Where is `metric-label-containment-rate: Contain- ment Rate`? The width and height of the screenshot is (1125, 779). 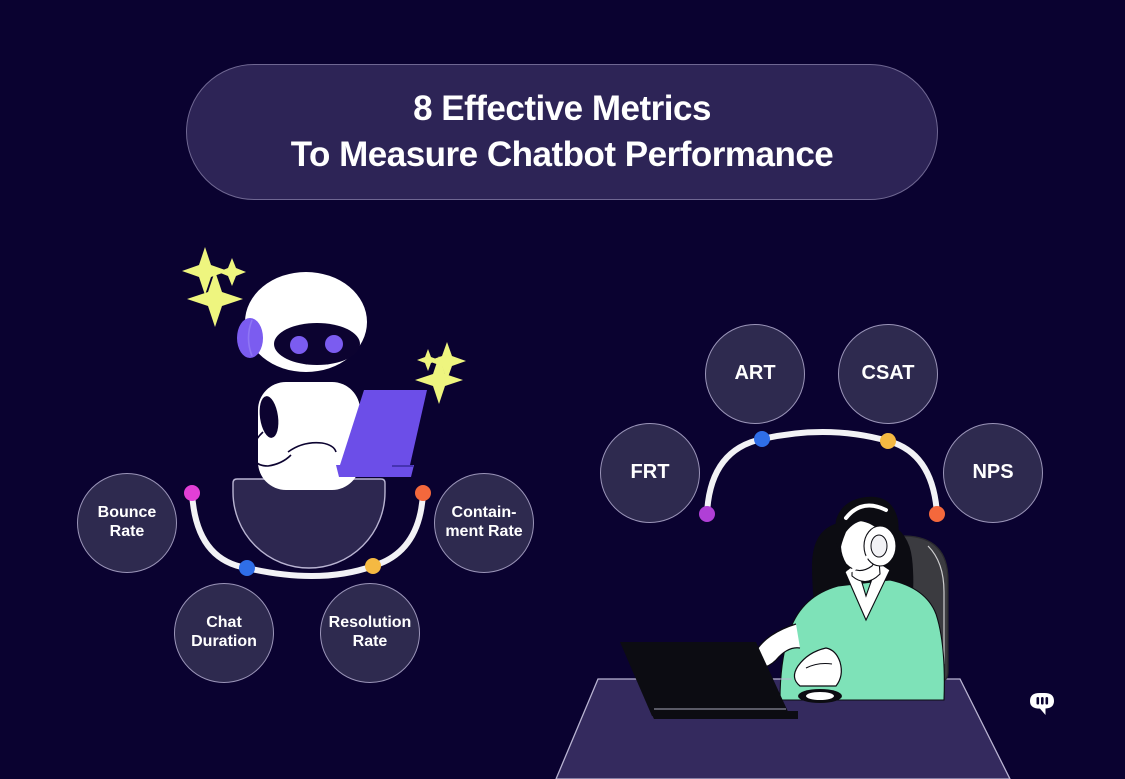
metric-label-containment-rate: Contain- ment Rate is located at coordinates (483, 522).